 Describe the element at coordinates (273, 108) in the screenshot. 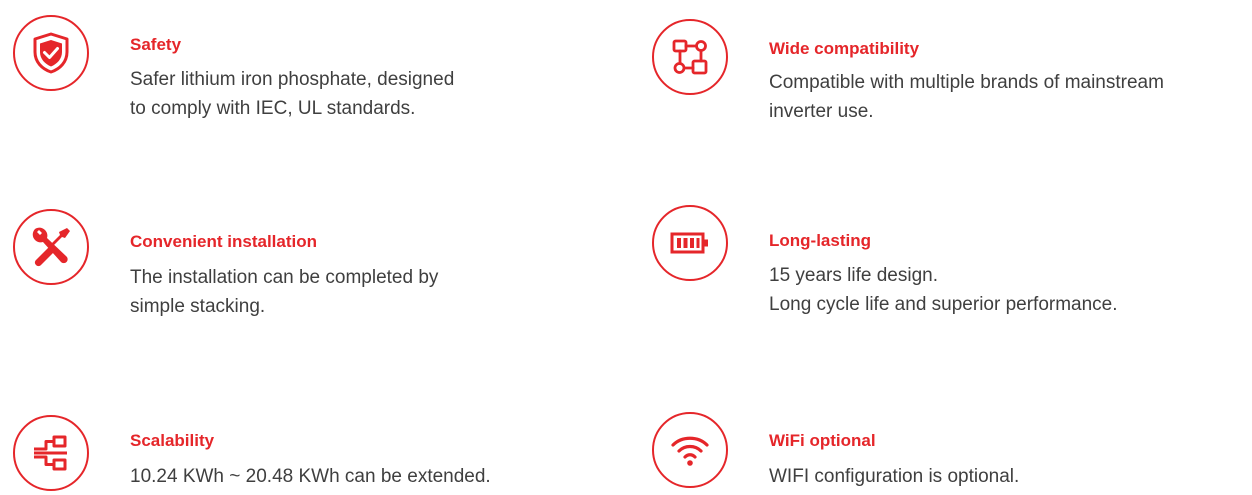

I see `description-line: to comply with IEC, UL standards.` at that location.